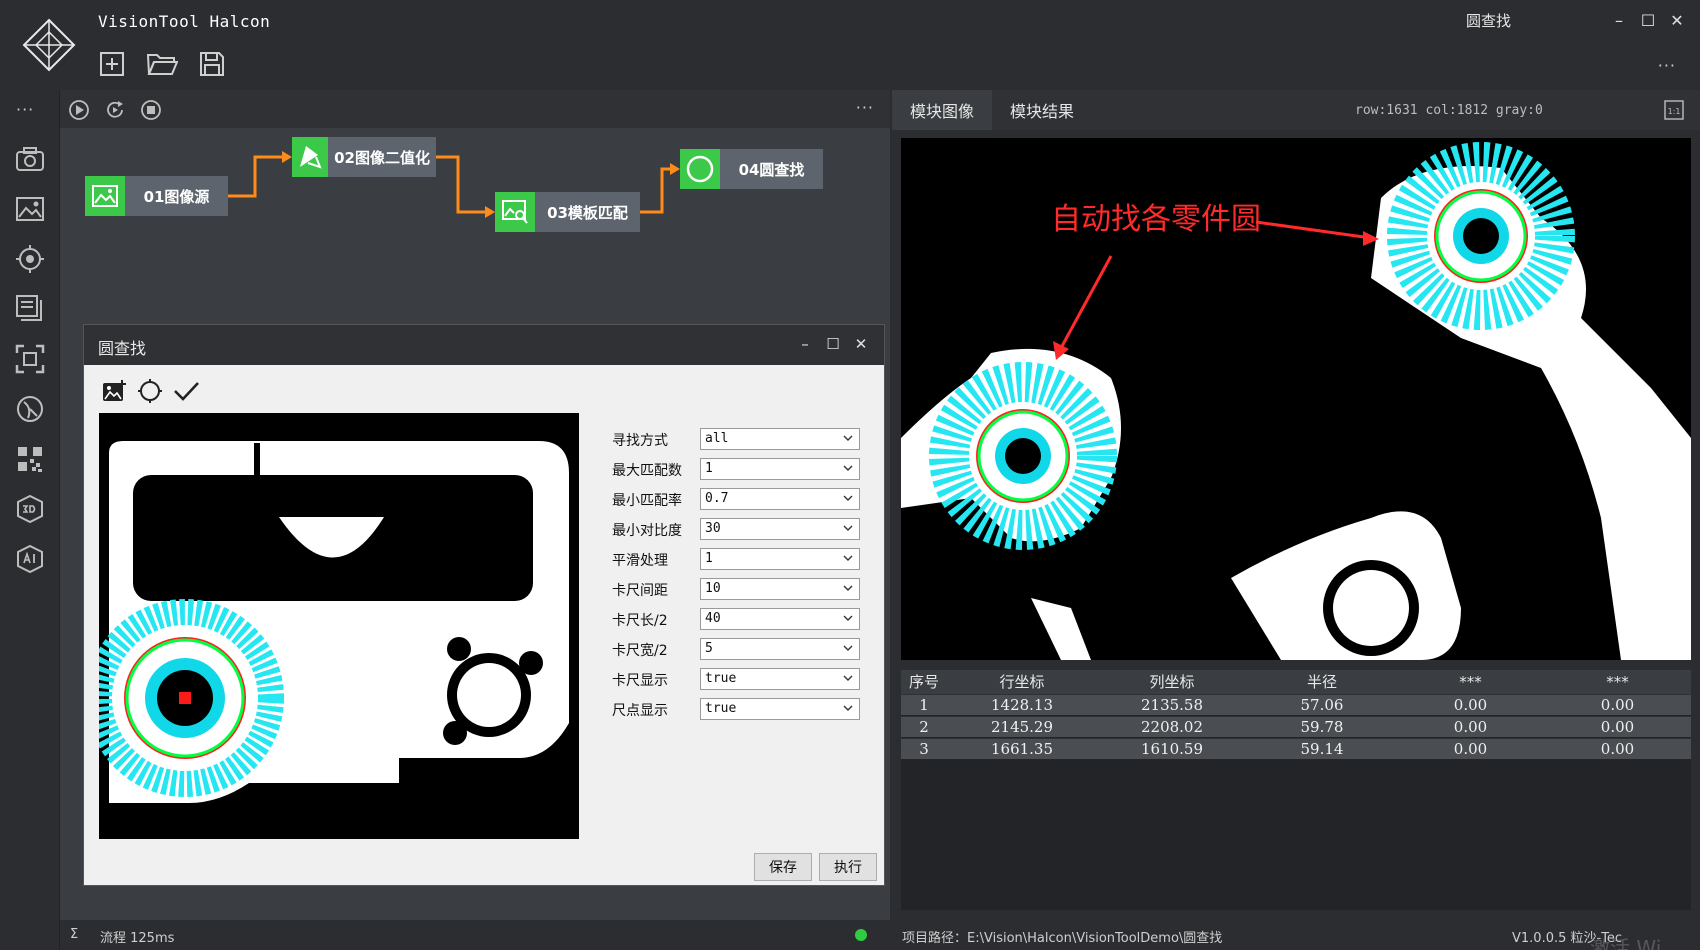 The image size is (1700, 950). I want to click on pixel-readout: row:1631 col:1812 gray:0, so click(1449, 110).